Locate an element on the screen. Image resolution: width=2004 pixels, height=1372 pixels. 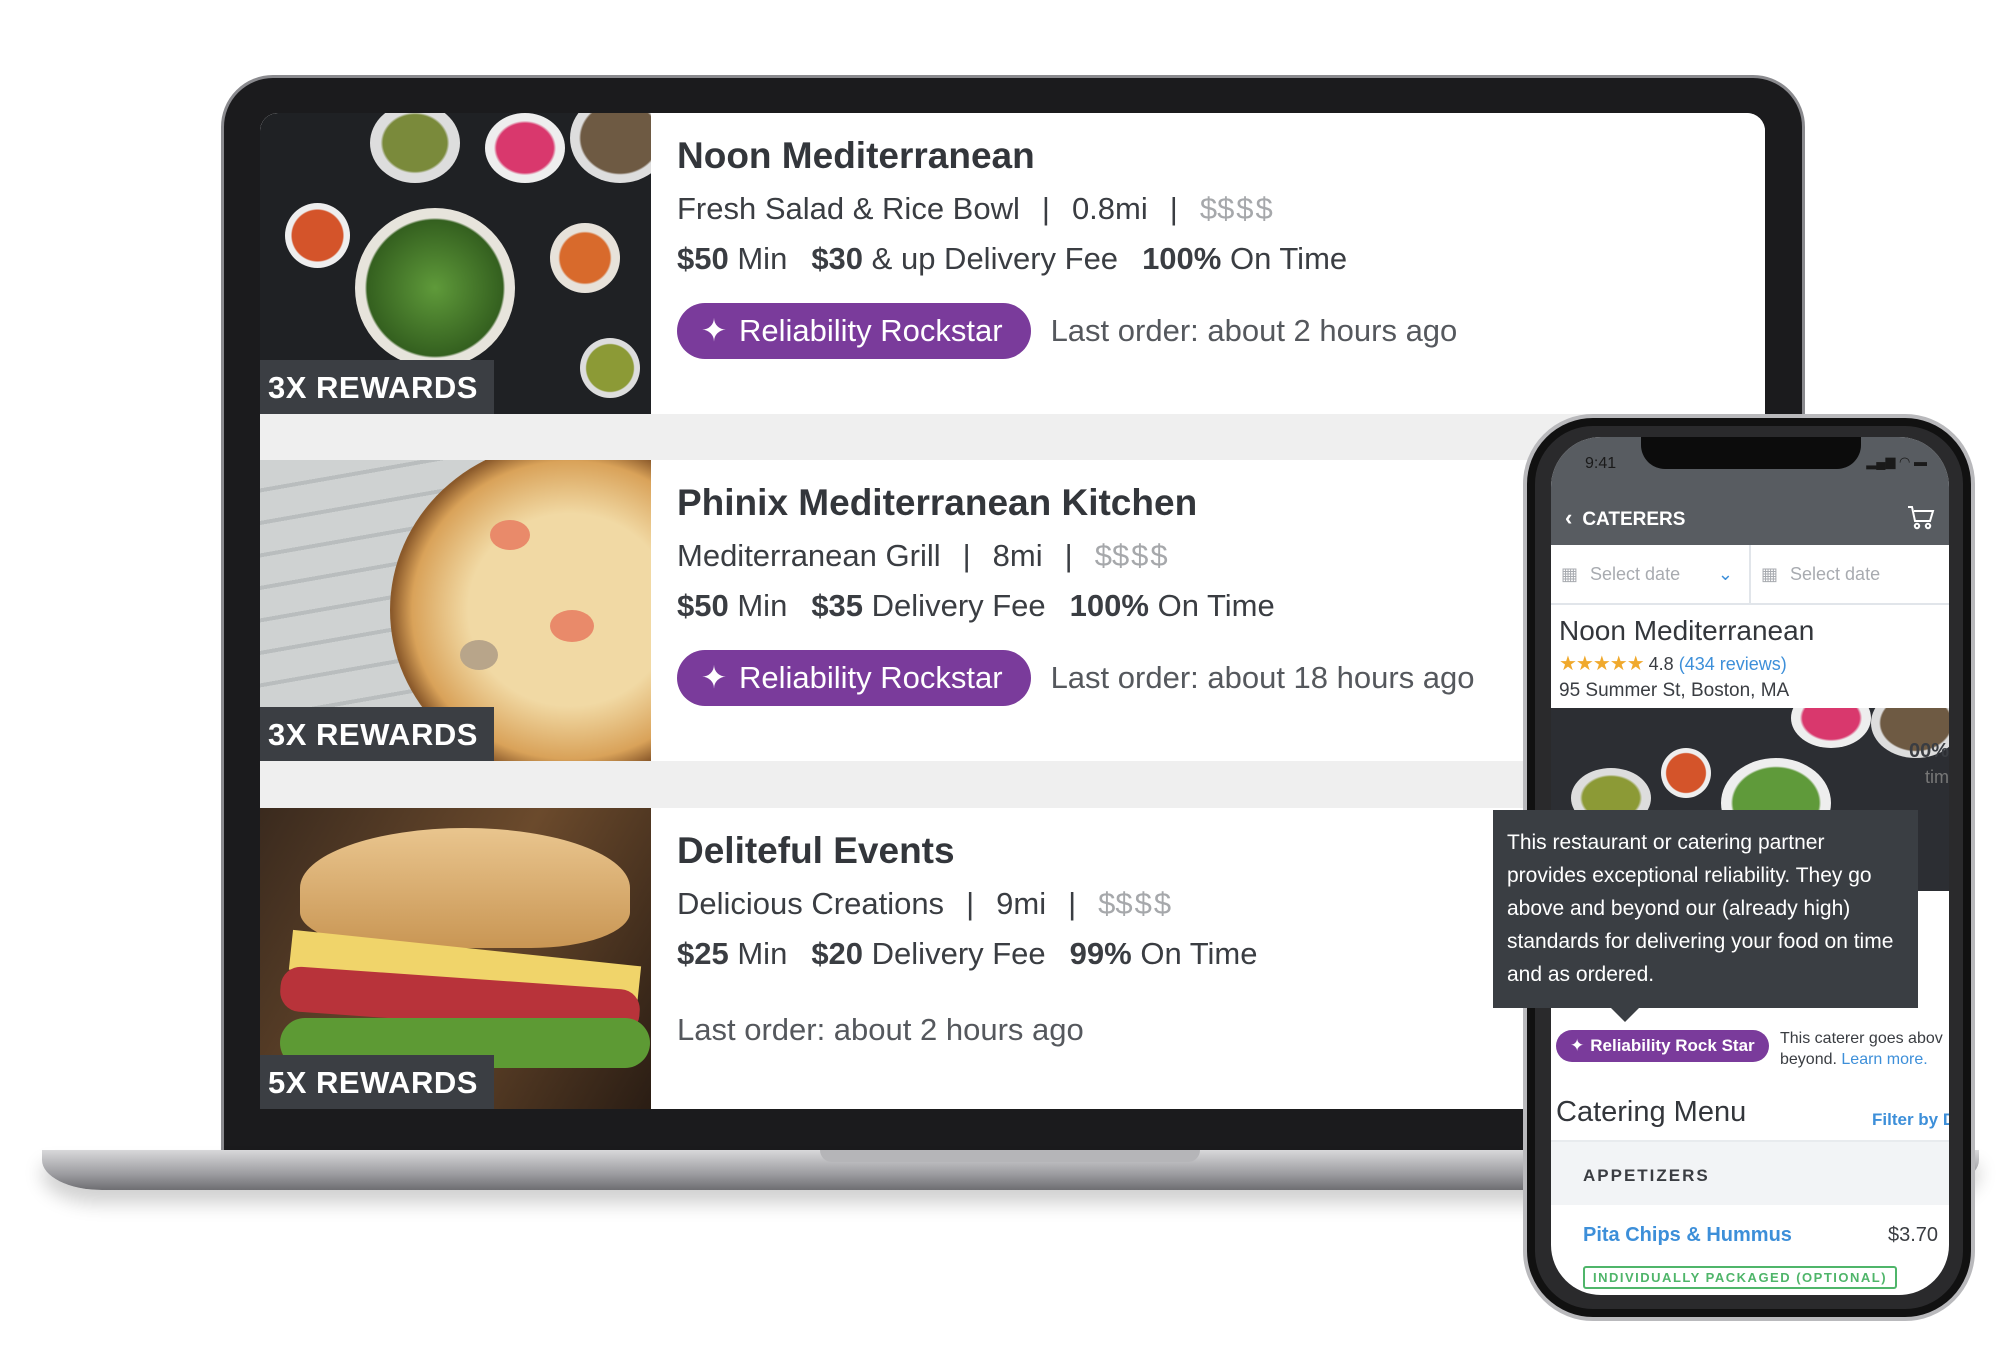
caterer-title: Noon Mediterranean is located at coordinates (1687, 630).